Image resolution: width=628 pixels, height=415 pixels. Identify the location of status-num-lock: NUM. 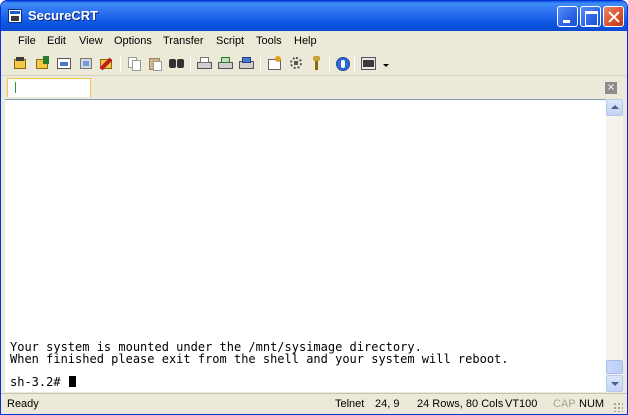
(592, 404).